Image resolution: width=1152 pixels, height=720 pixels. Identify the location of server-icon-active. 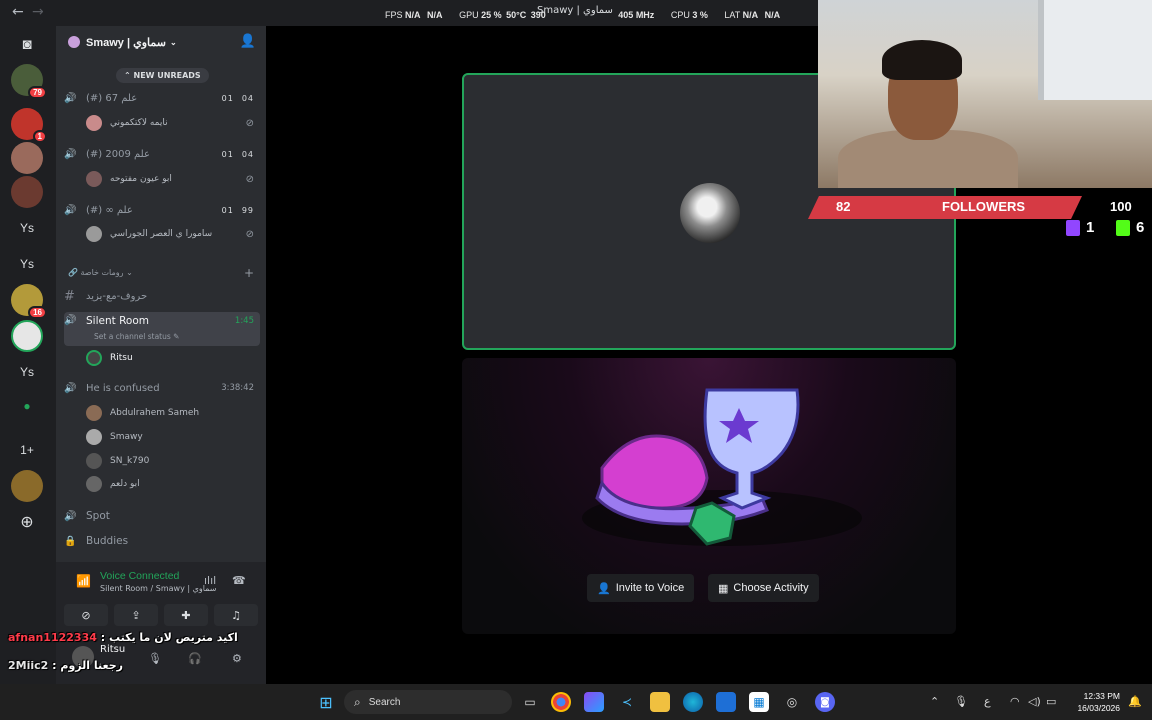
(27, 336).